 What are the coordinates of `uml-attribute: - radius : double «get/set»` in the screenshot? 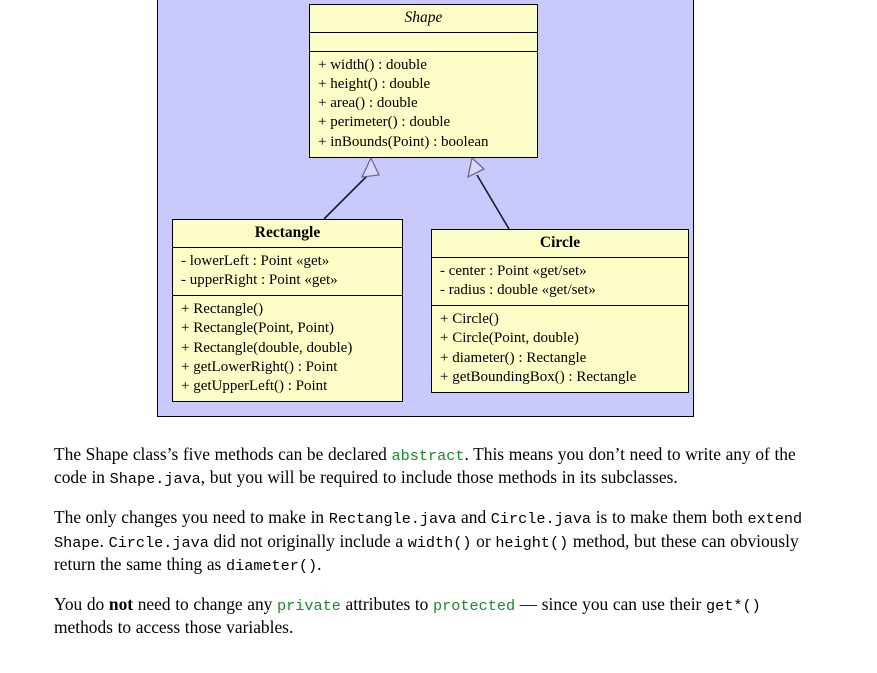 It's located at (518, 290).